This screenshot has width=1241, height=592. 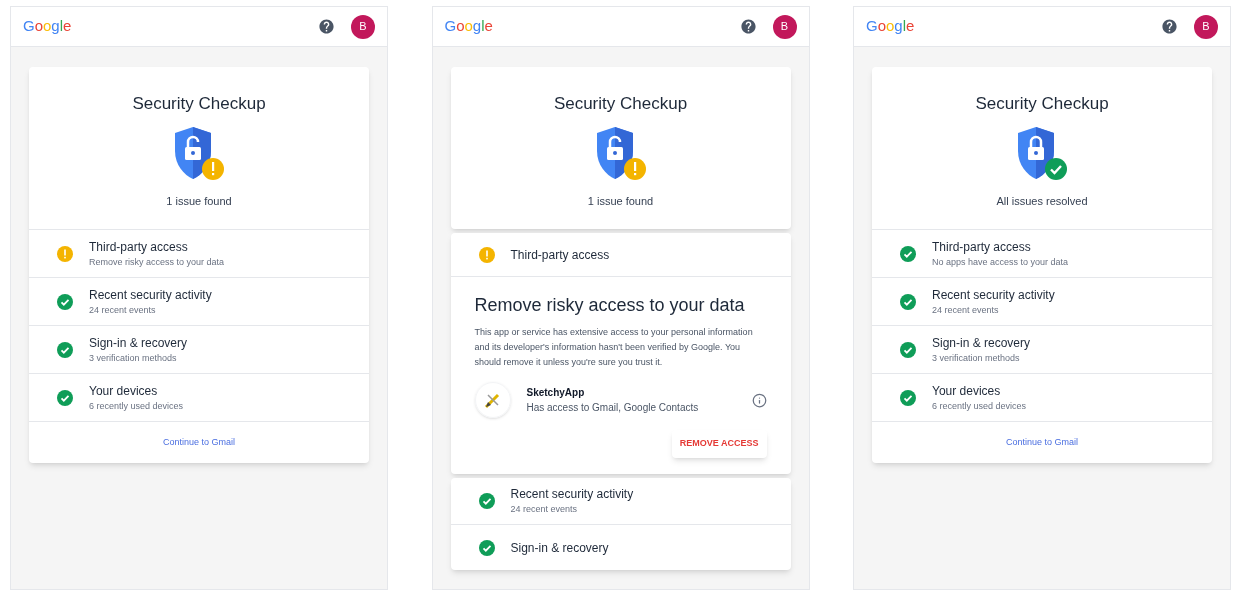 What do you see at coordinates (556, 393) in the screenshot?
I see `app-name: SketchyApp` at bounding box center [556, 393].